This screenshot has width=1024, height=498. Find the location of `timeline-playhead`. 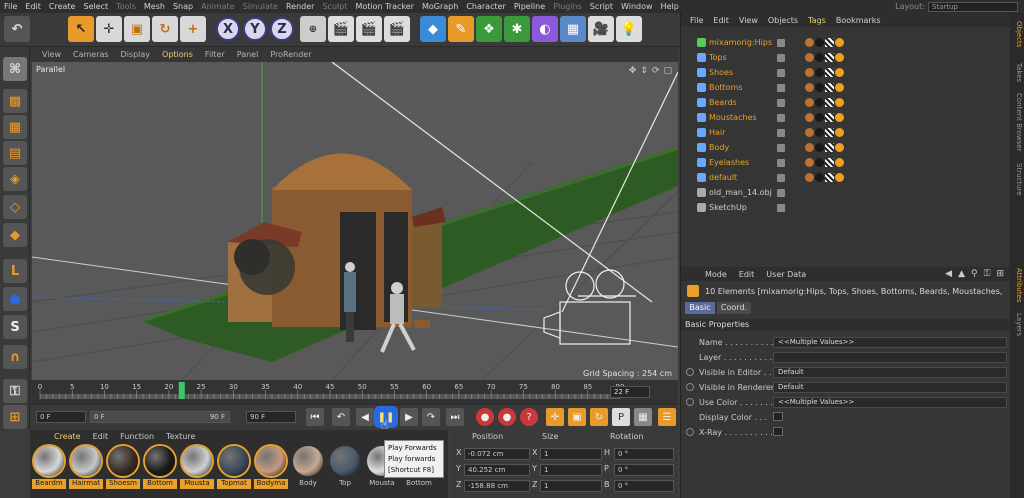

timeline-playhead is located at coordinates (181, 390).